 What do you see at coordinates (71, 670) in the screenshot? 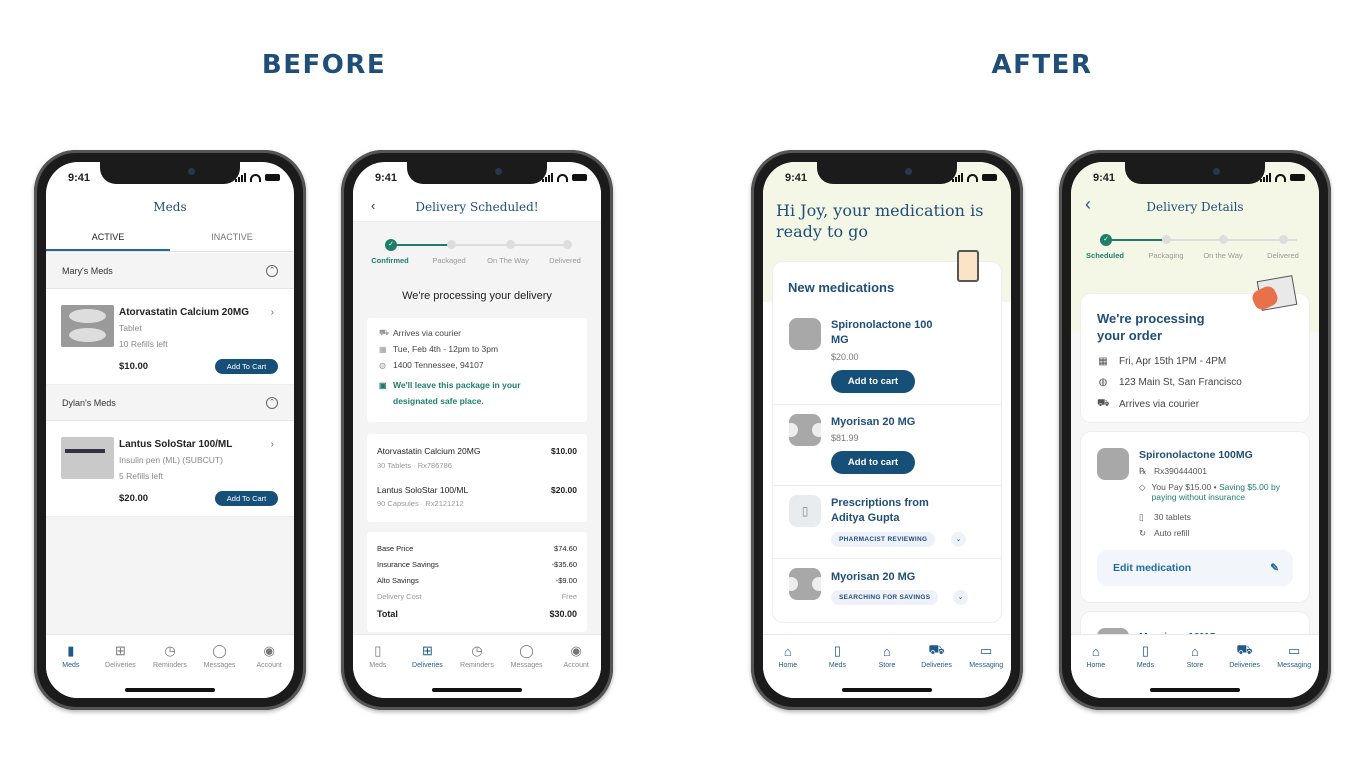
I see `tab-meds: ▮ Meds` at bounding box center [71, 670].